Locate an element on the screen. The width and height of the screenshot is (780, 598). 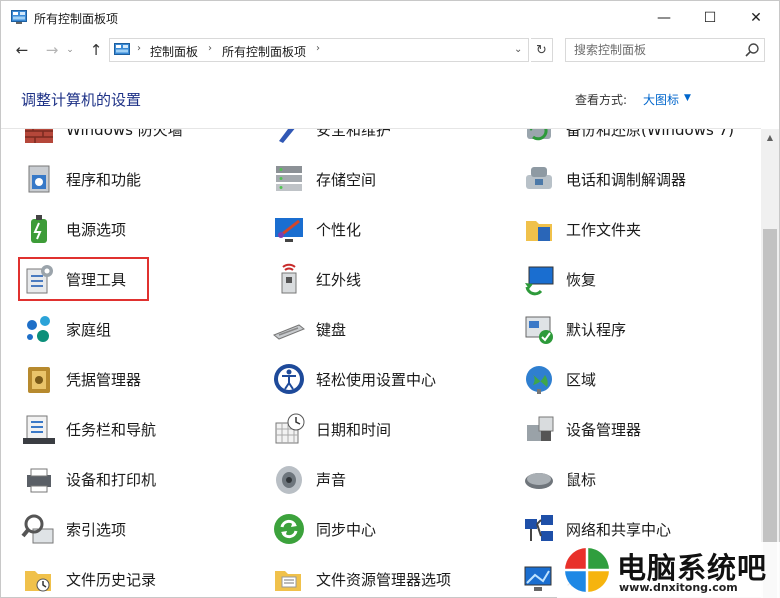
control-panel-item: 存储空间 is located at coordinates (323, 179).